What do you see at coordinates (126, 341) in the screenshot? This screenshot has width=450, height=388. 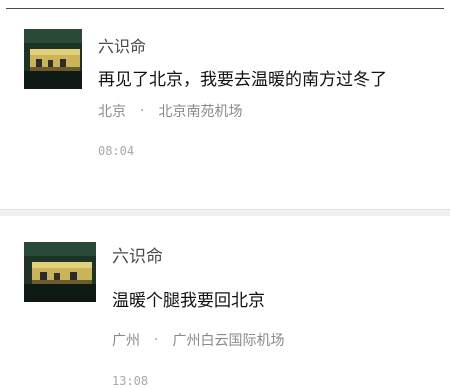 I see `location-city: 广州` at bounding box center [126, 341].